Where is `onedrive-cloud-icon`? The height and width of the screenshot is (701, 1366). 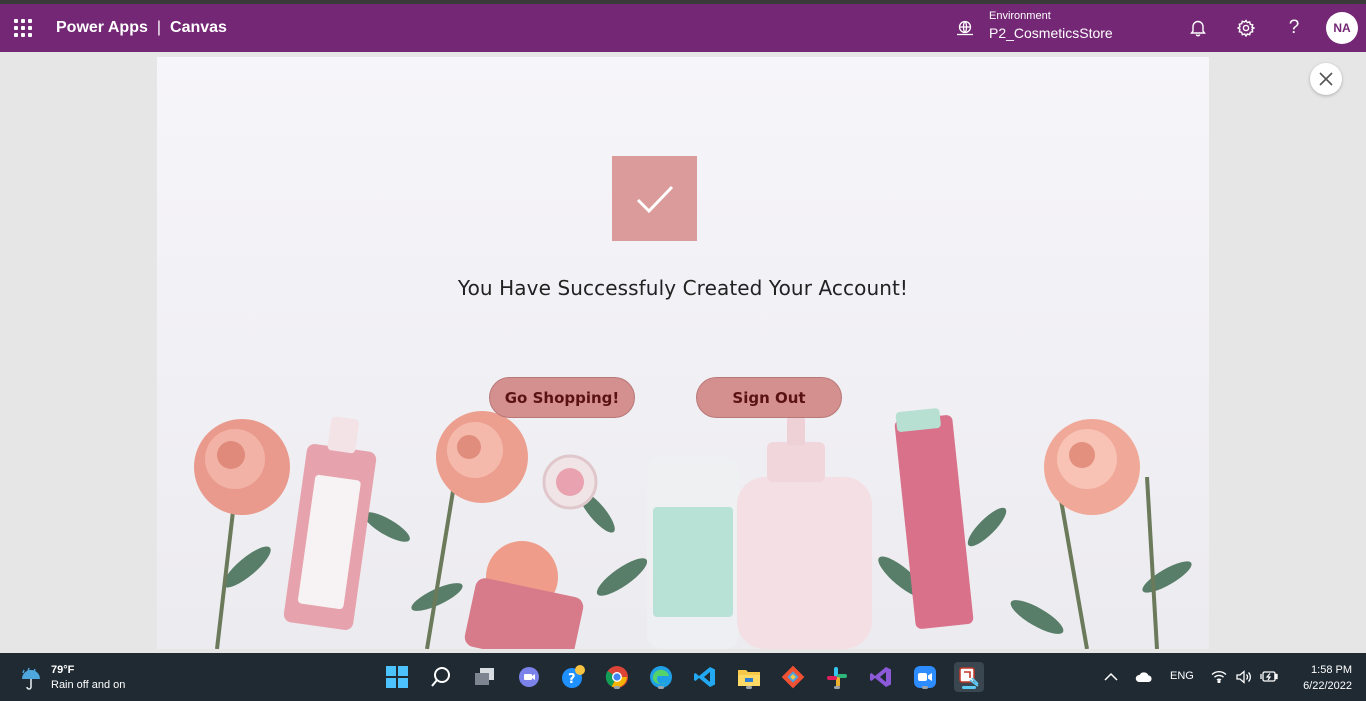 onedrive-cloud-icon is located at coordinates (1144, 677).